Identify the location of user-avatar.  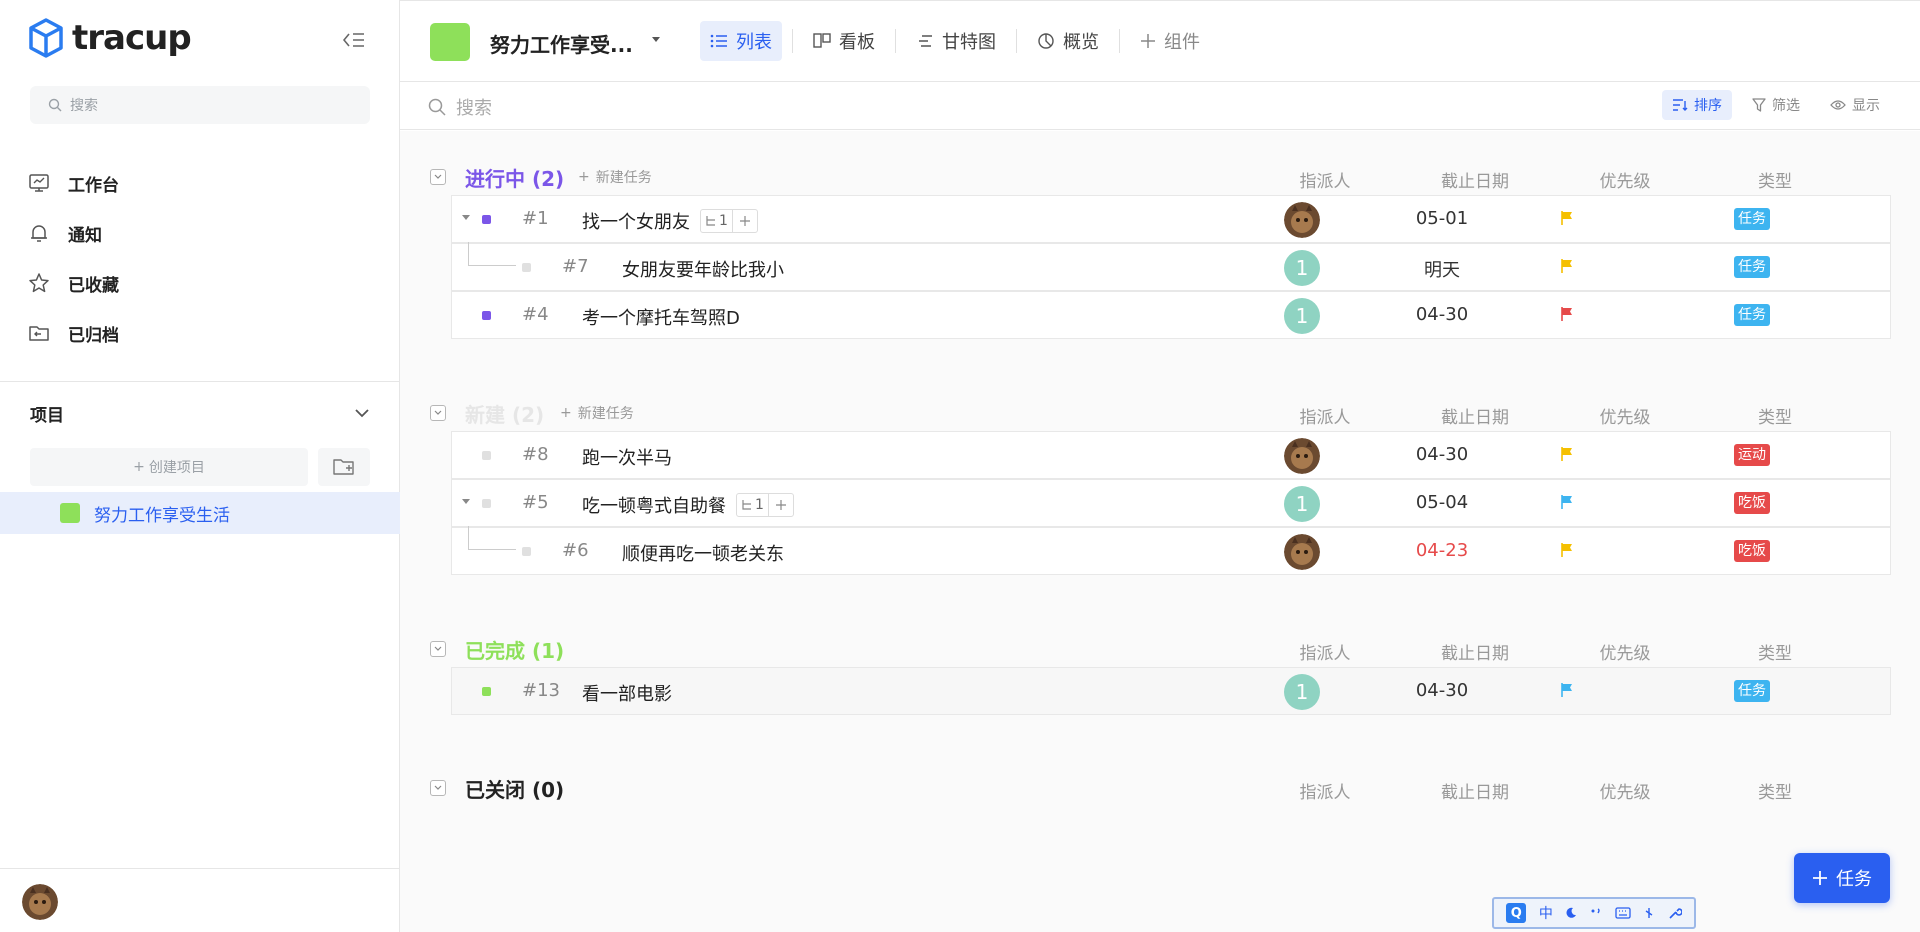
(40, 902).